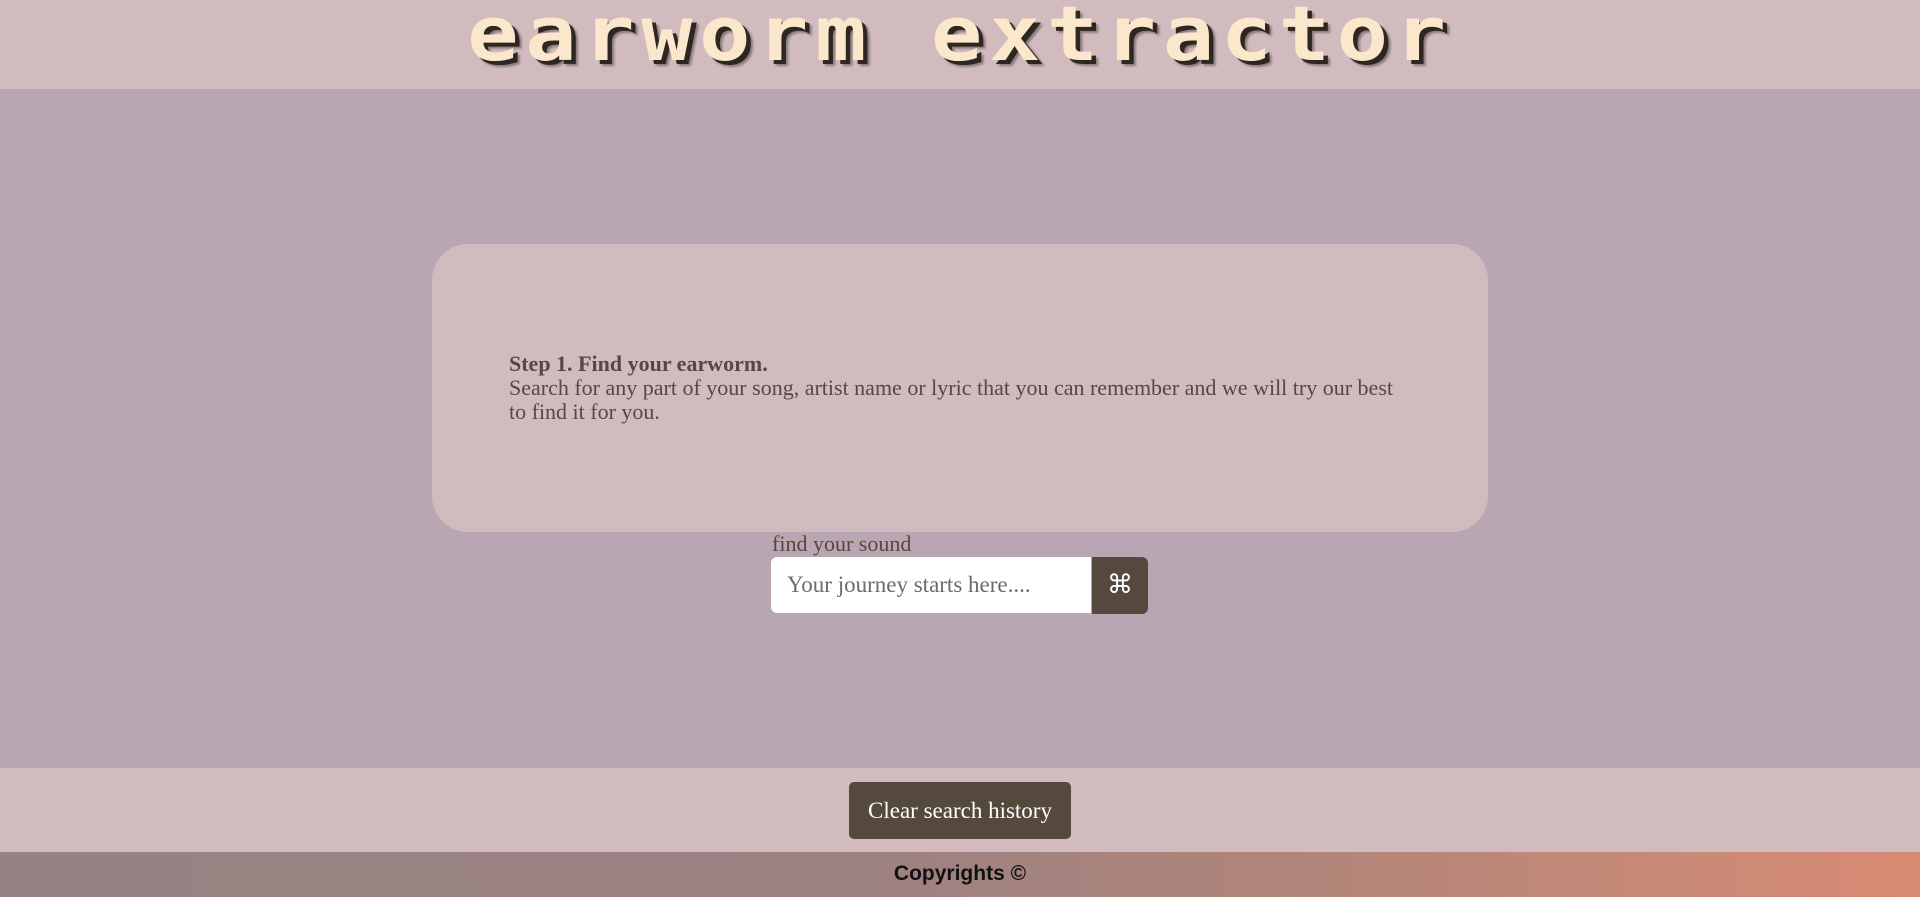 The image size is (1920, 897). I want to click on clear-history-button: Clear search history, so click(960, 810).